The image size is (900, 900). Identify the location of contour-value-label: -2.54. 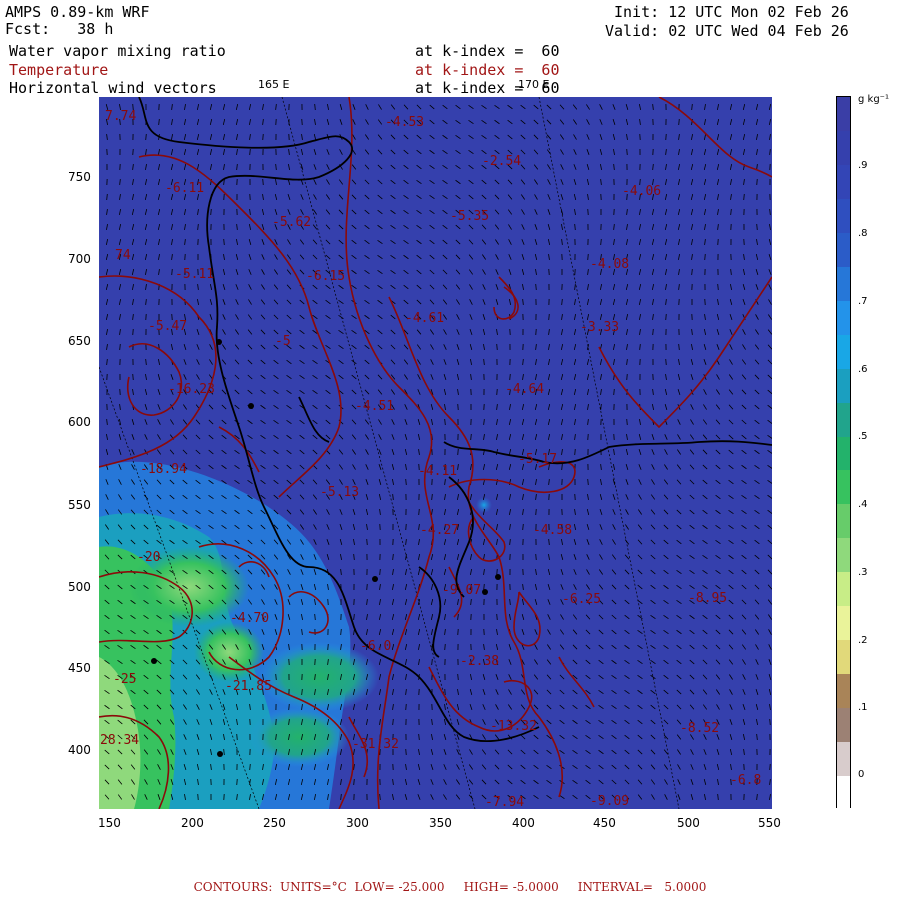
(501, 161).